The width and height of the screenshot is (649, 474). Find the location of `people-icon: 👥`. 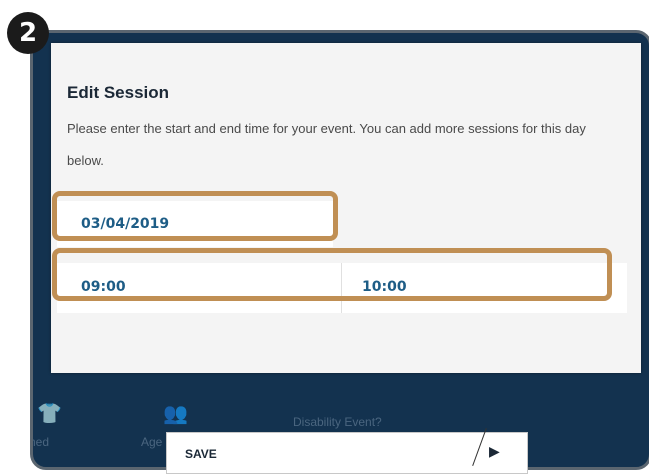

people-icon: 👥 is located at coordinates (175, 414).